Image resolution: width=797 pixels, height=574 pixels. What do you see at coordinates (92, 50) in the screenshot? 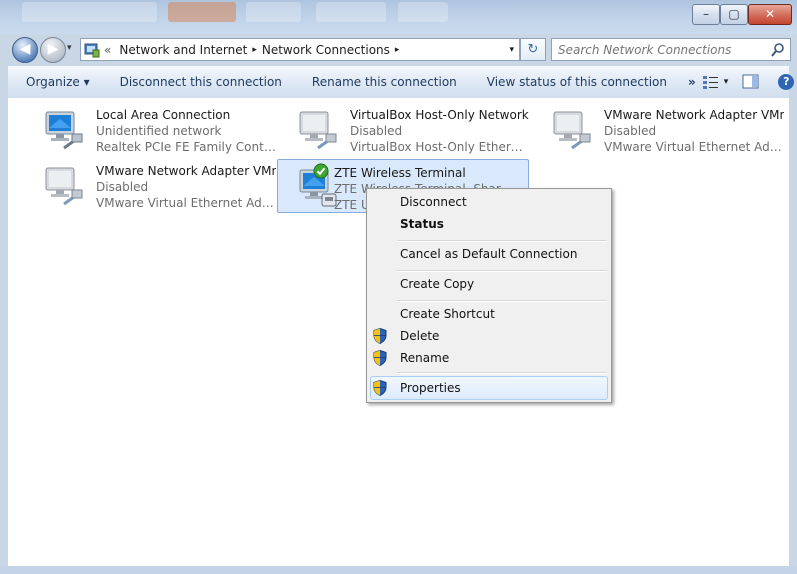
I see `network-folder-icon` at bounding box center [92, 50].